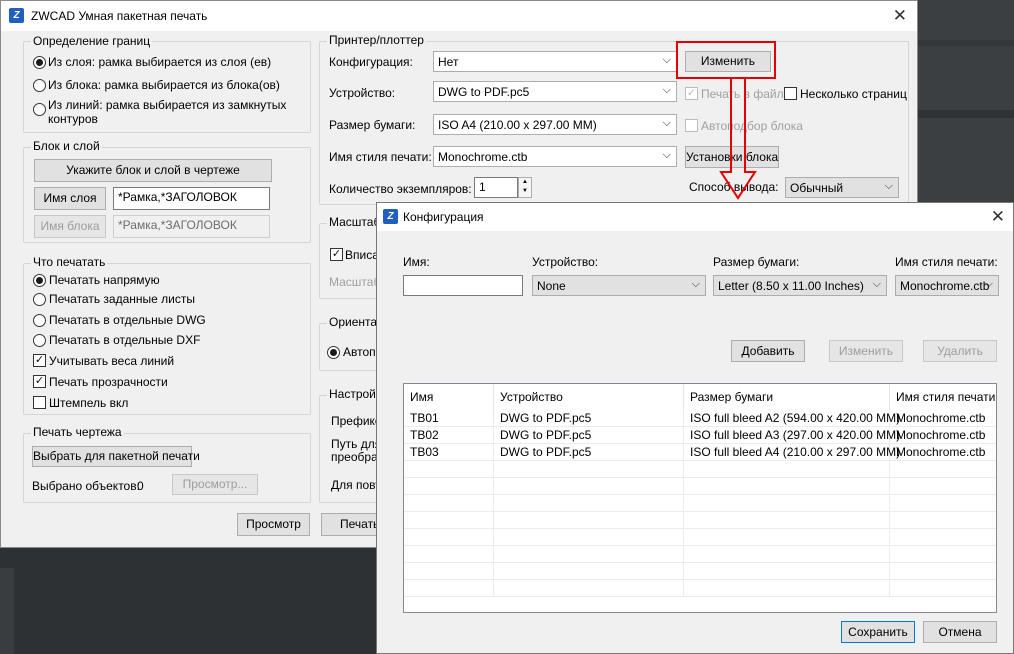 The height and width of the screenshot is (654, 1014). I want to click on transparency-label: Печать прозрачности, so click(108, 382).